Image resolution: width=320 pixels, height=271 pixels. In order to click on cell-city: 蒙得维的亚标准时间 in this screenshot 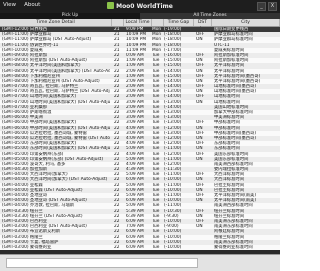, I will do `click(233, 247)`.